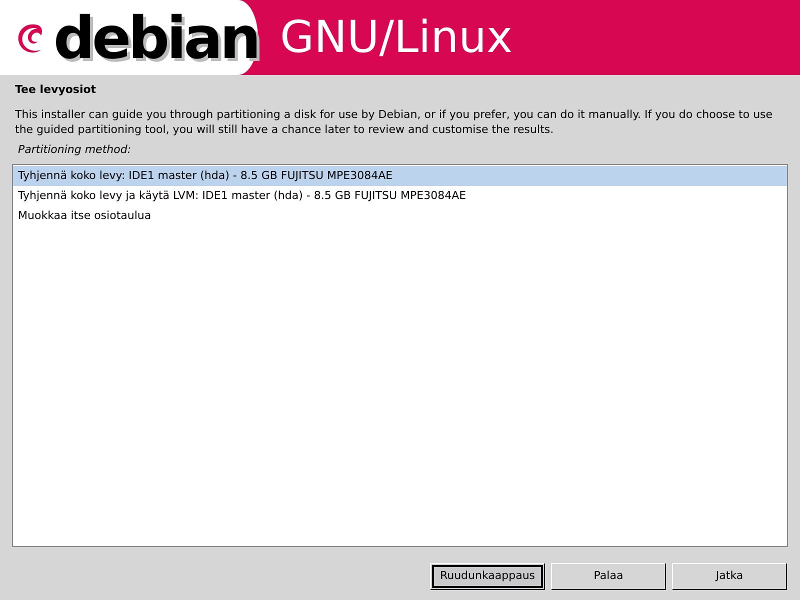 The image size is (800, 600). Describe the element at coordinates (396, 38) in the screenshot. I see `banner-title: GNU/Linux` at that location.